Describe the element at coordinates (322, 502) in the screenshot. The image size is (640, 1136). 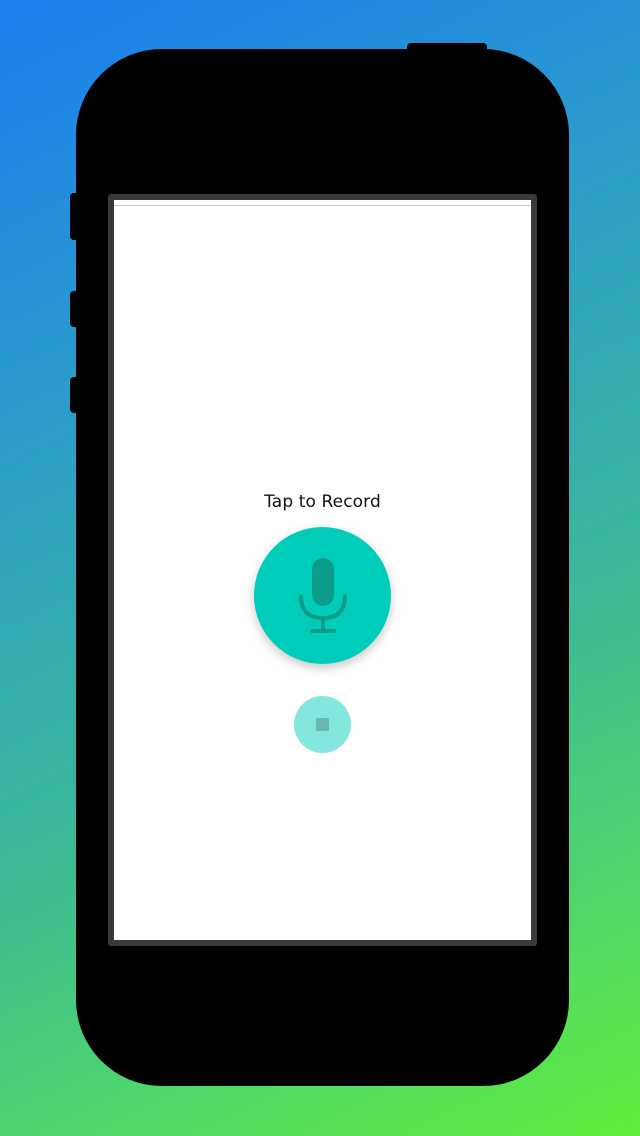
I see `record-prompt-label: Tap to Record` at that location.